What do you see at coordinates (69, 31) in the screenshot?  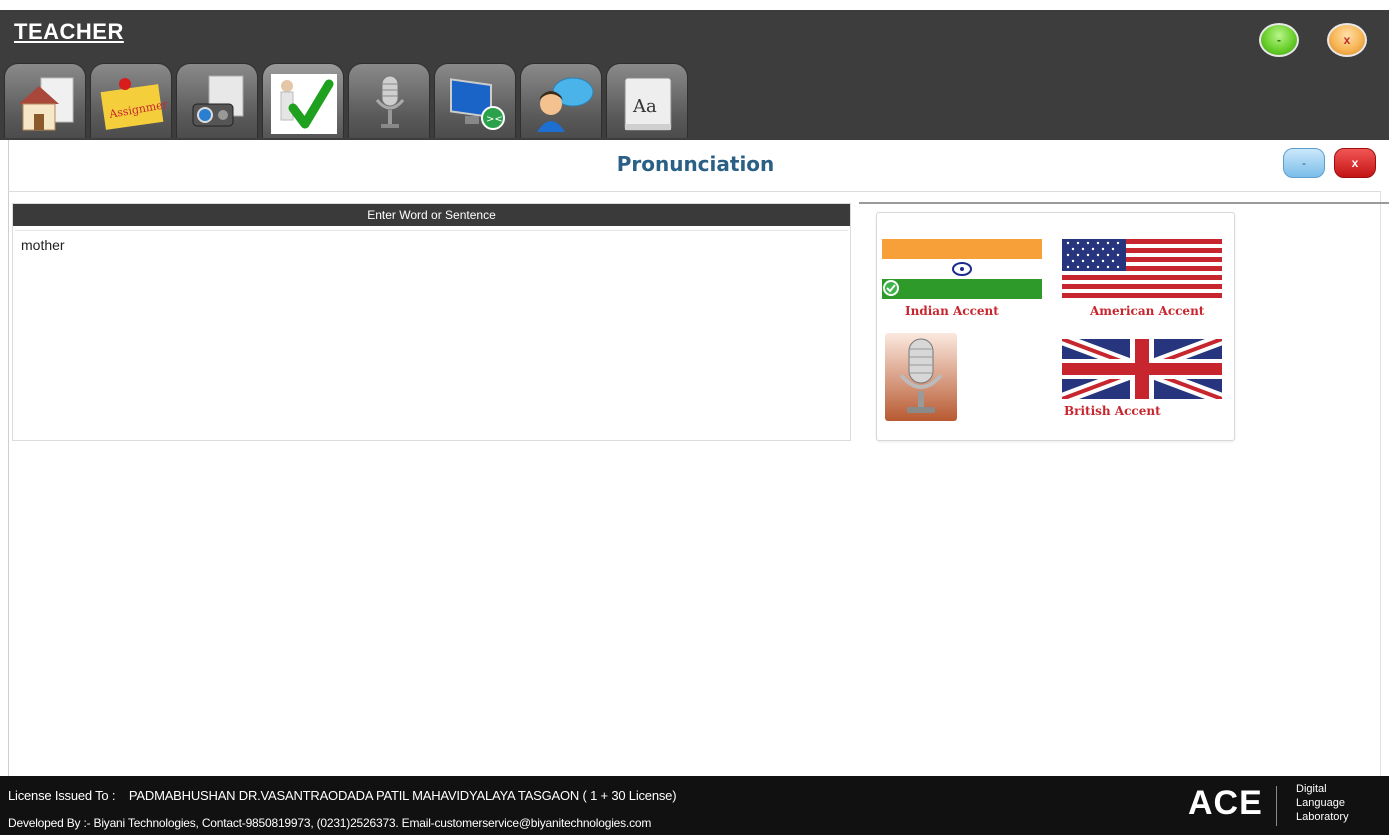 I see `app-title: TEACHER` at bounding box center [69, 31].